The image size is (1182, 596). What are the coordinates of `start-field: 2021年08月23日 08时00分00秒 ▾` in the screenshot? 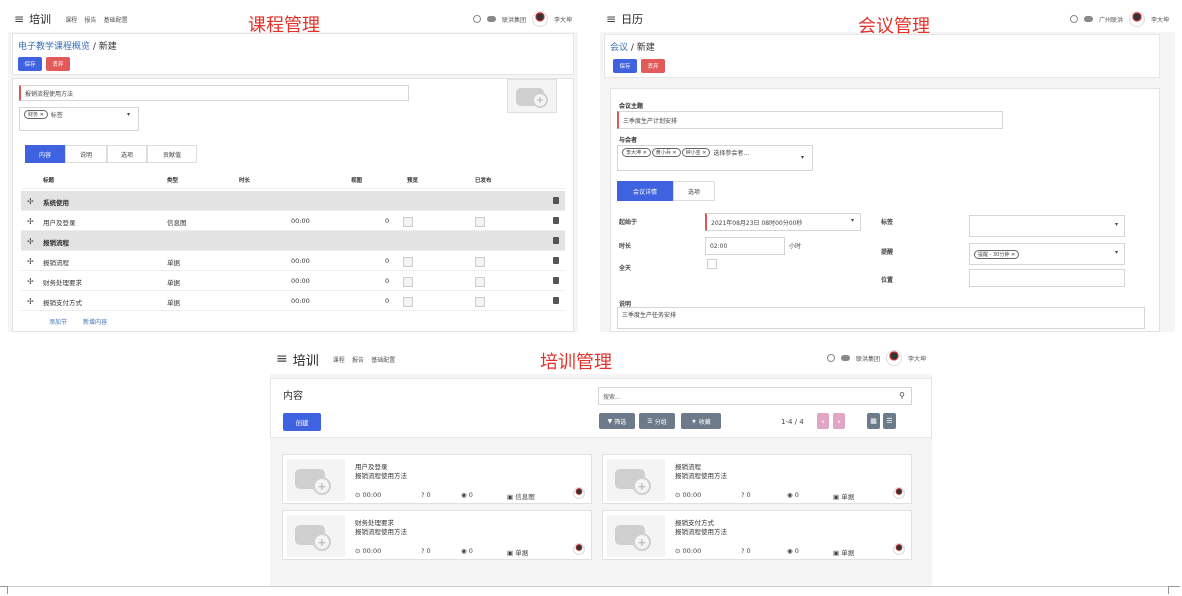 It's located at (783, 222).